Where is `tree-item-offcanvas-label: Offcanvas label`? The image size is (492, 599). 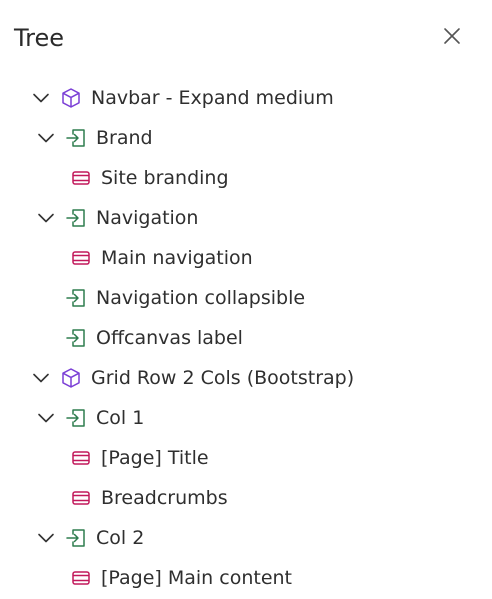 tree-item-offcanvas-label: Offcanvas label is located at coordinates (246, 338).